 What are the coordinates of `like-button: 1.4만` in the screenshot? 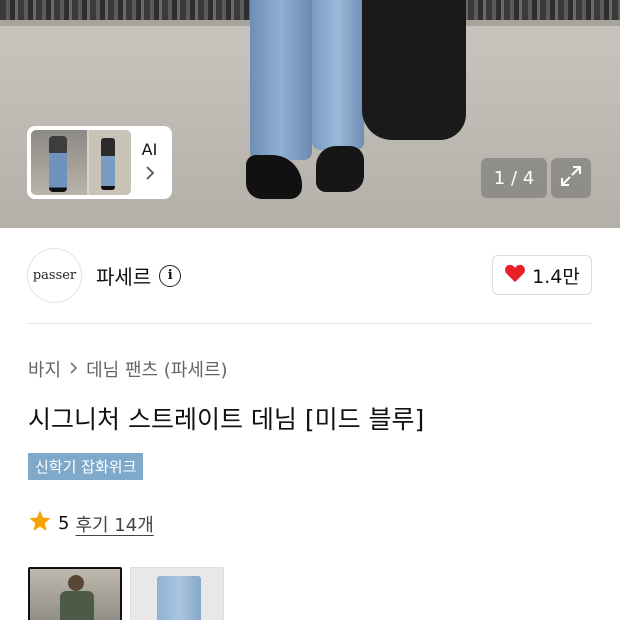 It's located at (542, 275).